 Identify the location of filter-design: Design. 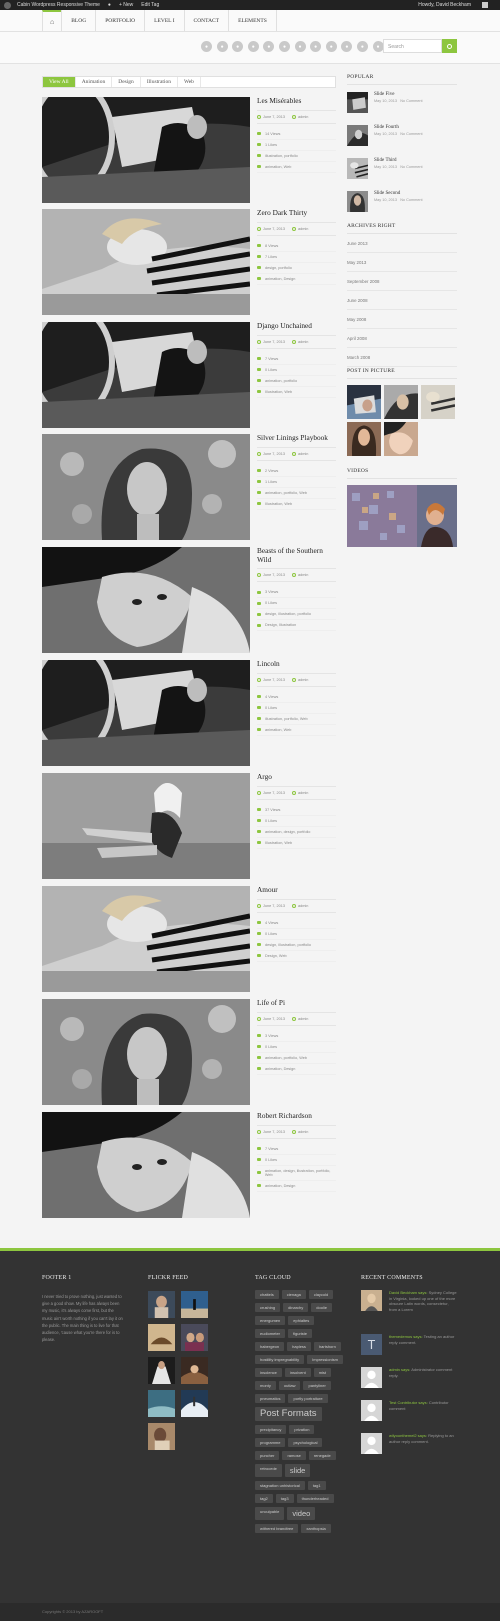
(126, 82).